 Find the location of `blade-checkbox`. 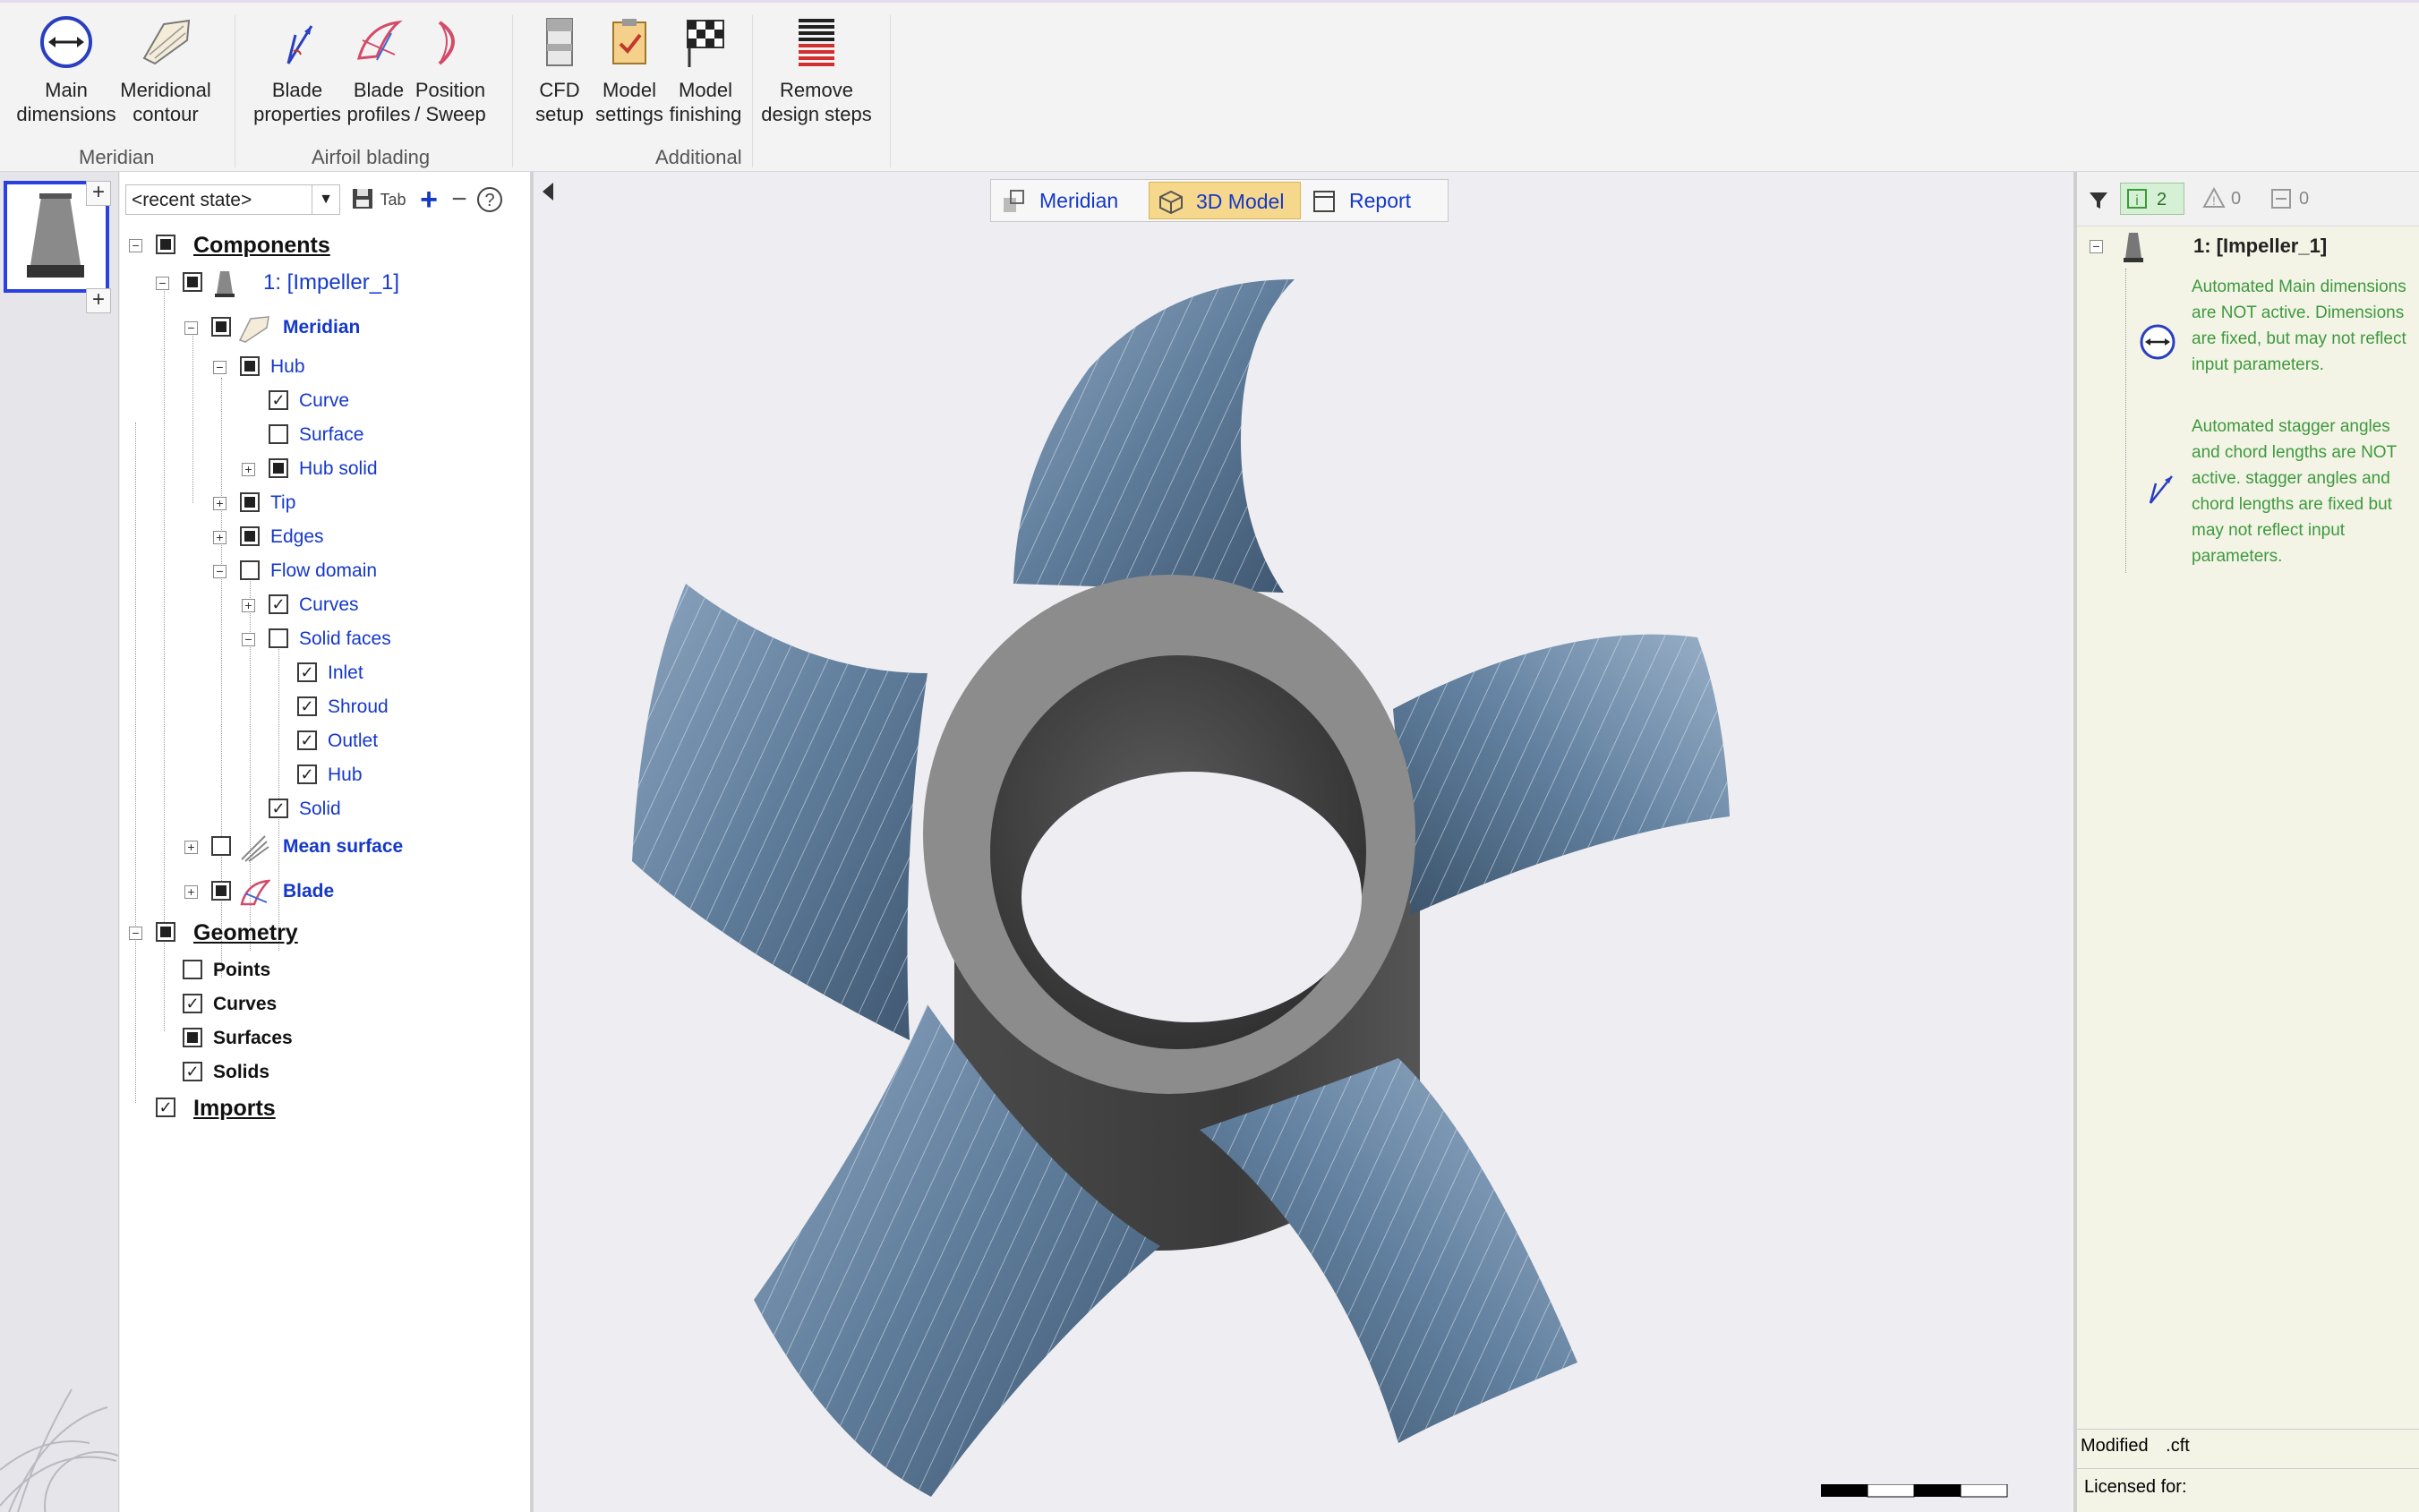

blade-checkbox is located at coordinates (221, 891).